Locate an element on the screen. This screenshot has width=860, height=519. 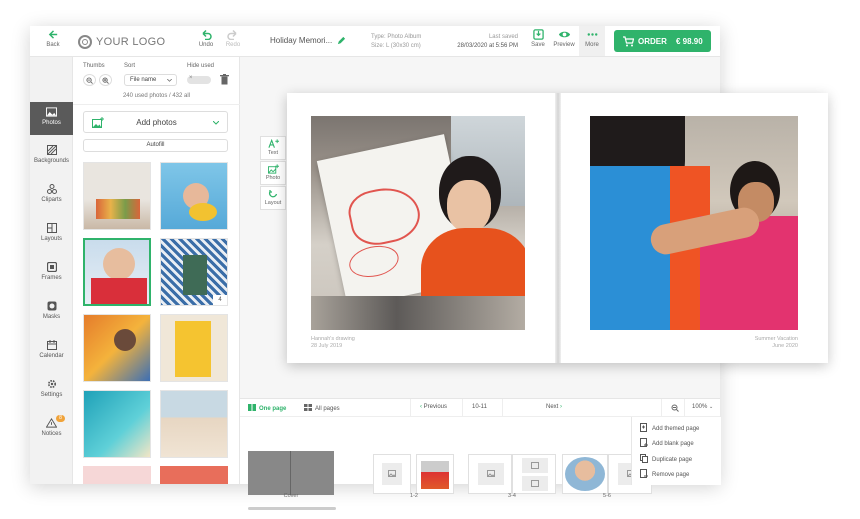
left-page-caption: Hannah's drawing 28 July 2019 is located at coordinates (333, 343).